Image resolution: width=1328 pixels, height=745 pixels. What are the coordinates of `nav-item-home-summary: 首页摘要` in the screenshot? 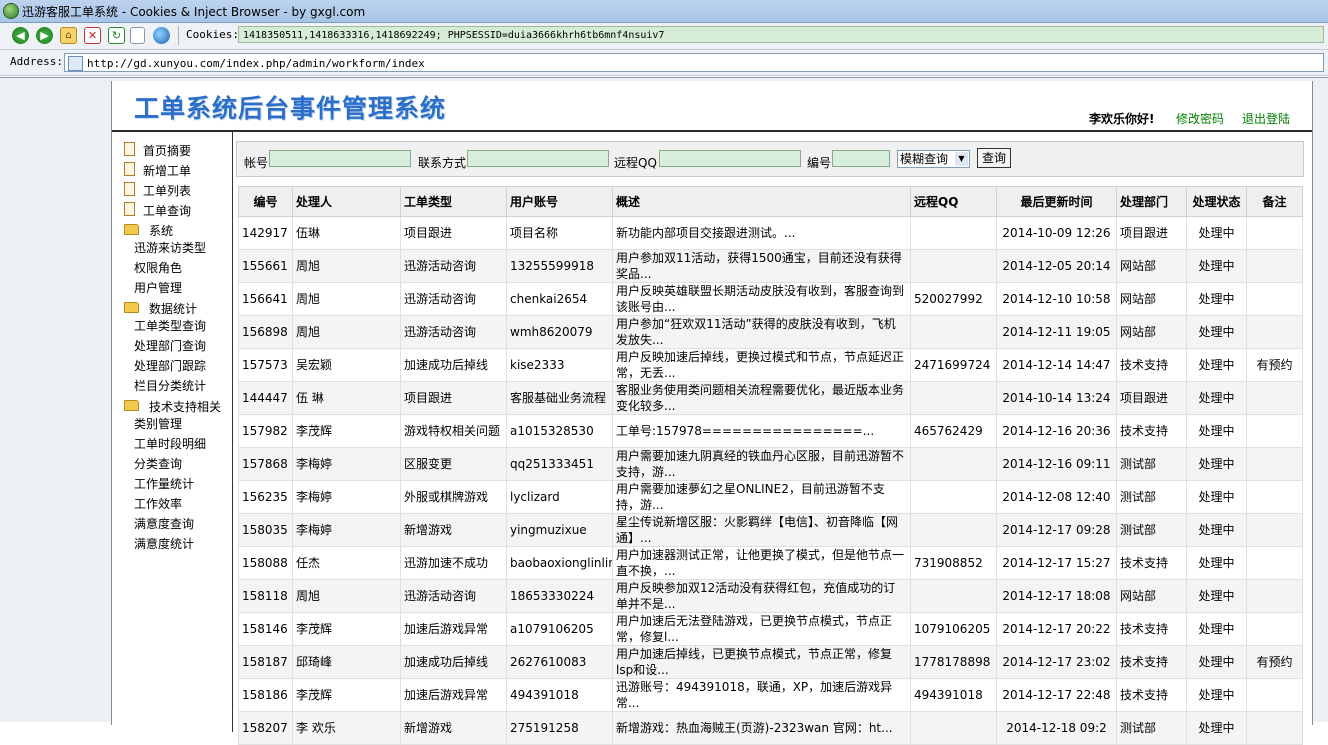 It's located at (157, 151).